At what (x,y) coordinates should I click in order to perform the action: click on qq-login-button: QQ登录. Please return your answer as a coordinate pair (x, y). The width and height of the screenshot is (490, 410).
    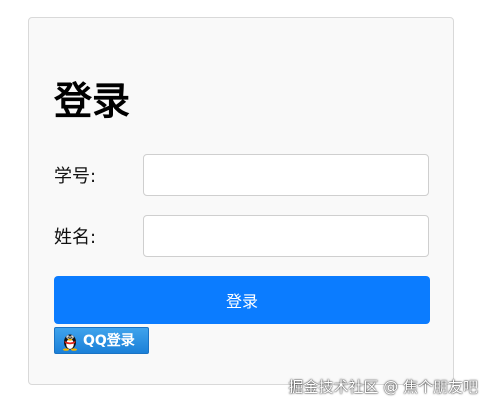
    Looking at the image, I should click on (101, 340).